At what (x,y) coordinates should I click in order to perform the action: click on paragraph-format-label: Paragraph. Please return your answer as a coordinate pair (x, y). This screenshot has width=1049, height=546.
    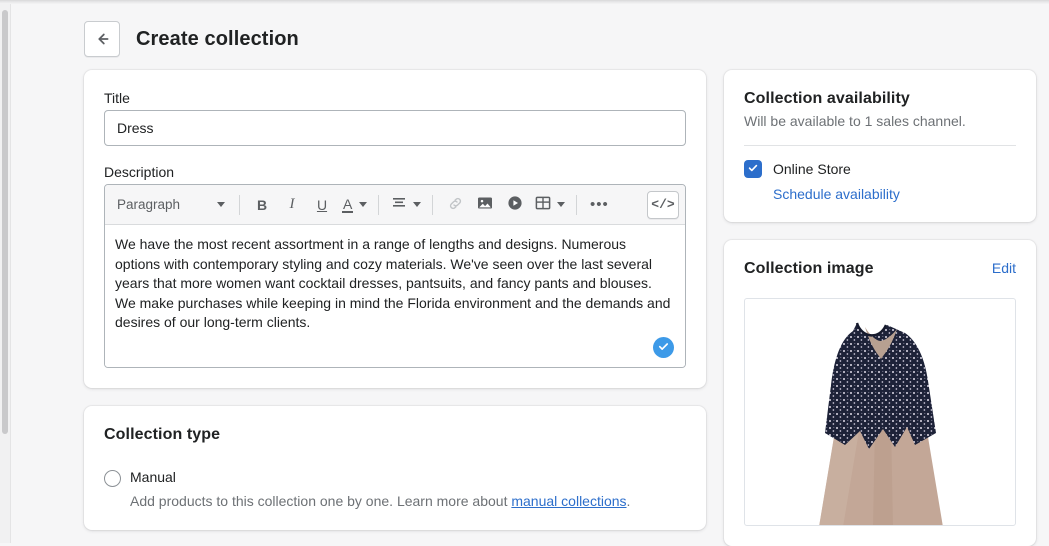
    Looking at the image, I should click on (149, 204).